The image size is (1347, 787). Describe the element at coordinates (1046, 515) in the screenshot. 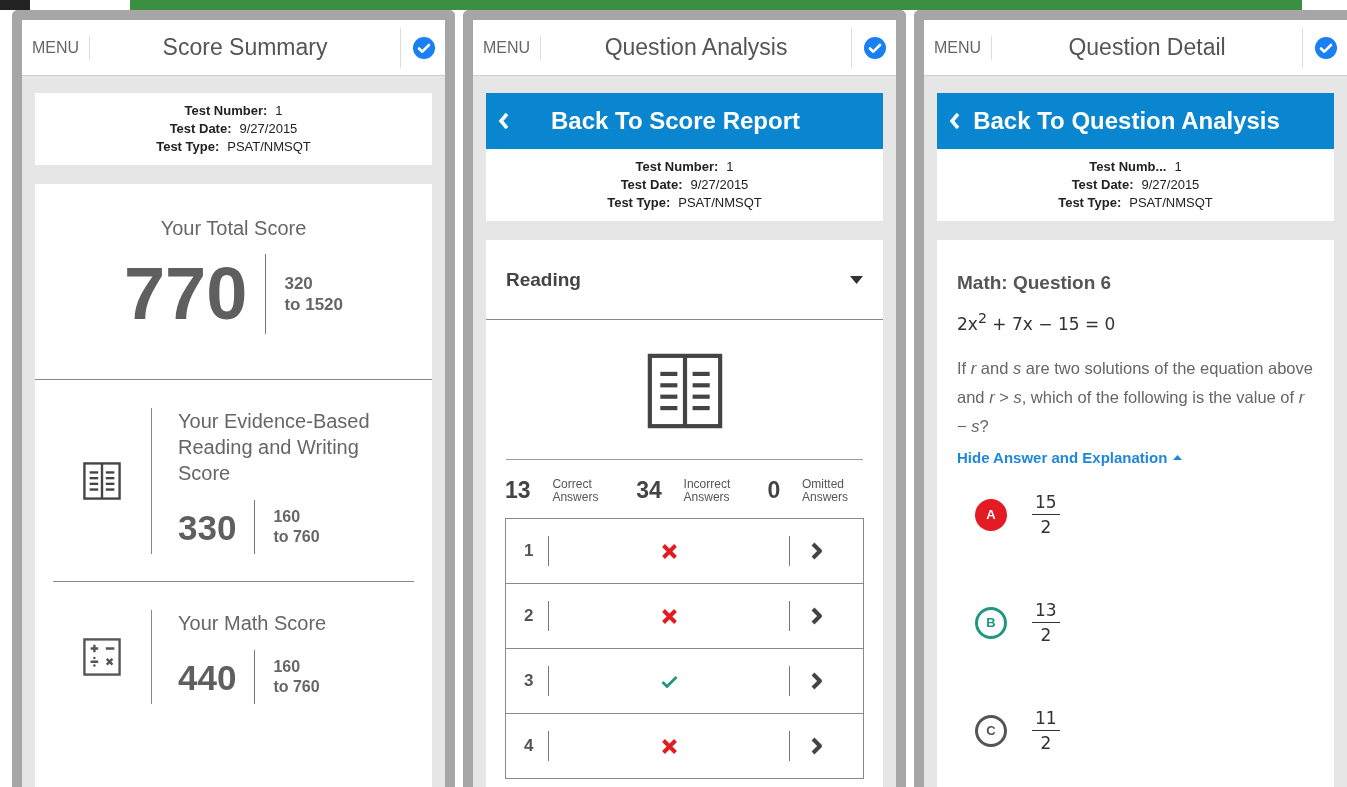

I see `fraction: 15 2` at that location.